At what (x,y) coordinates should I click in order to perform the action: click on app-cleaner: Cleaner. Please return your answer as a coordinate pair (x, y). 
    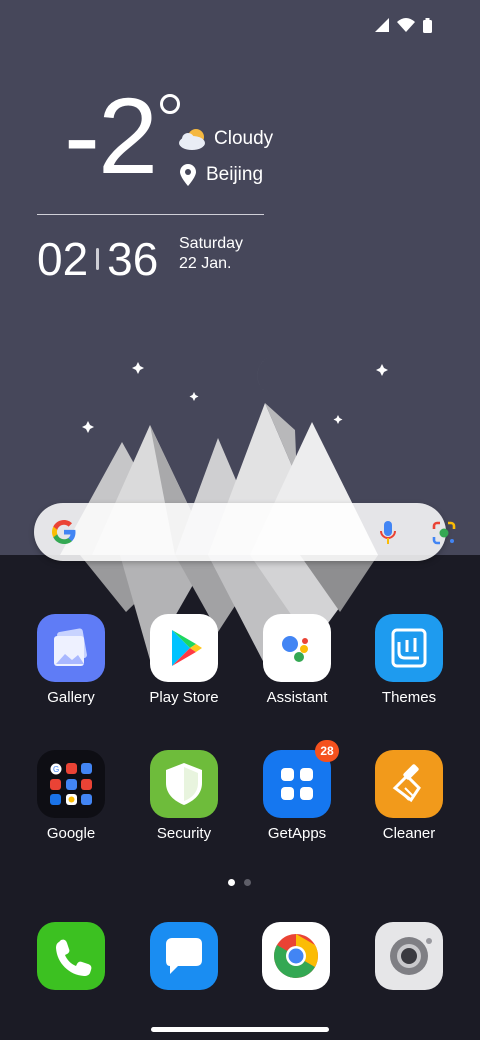
    Looking at the image, I should click on (409, 796).